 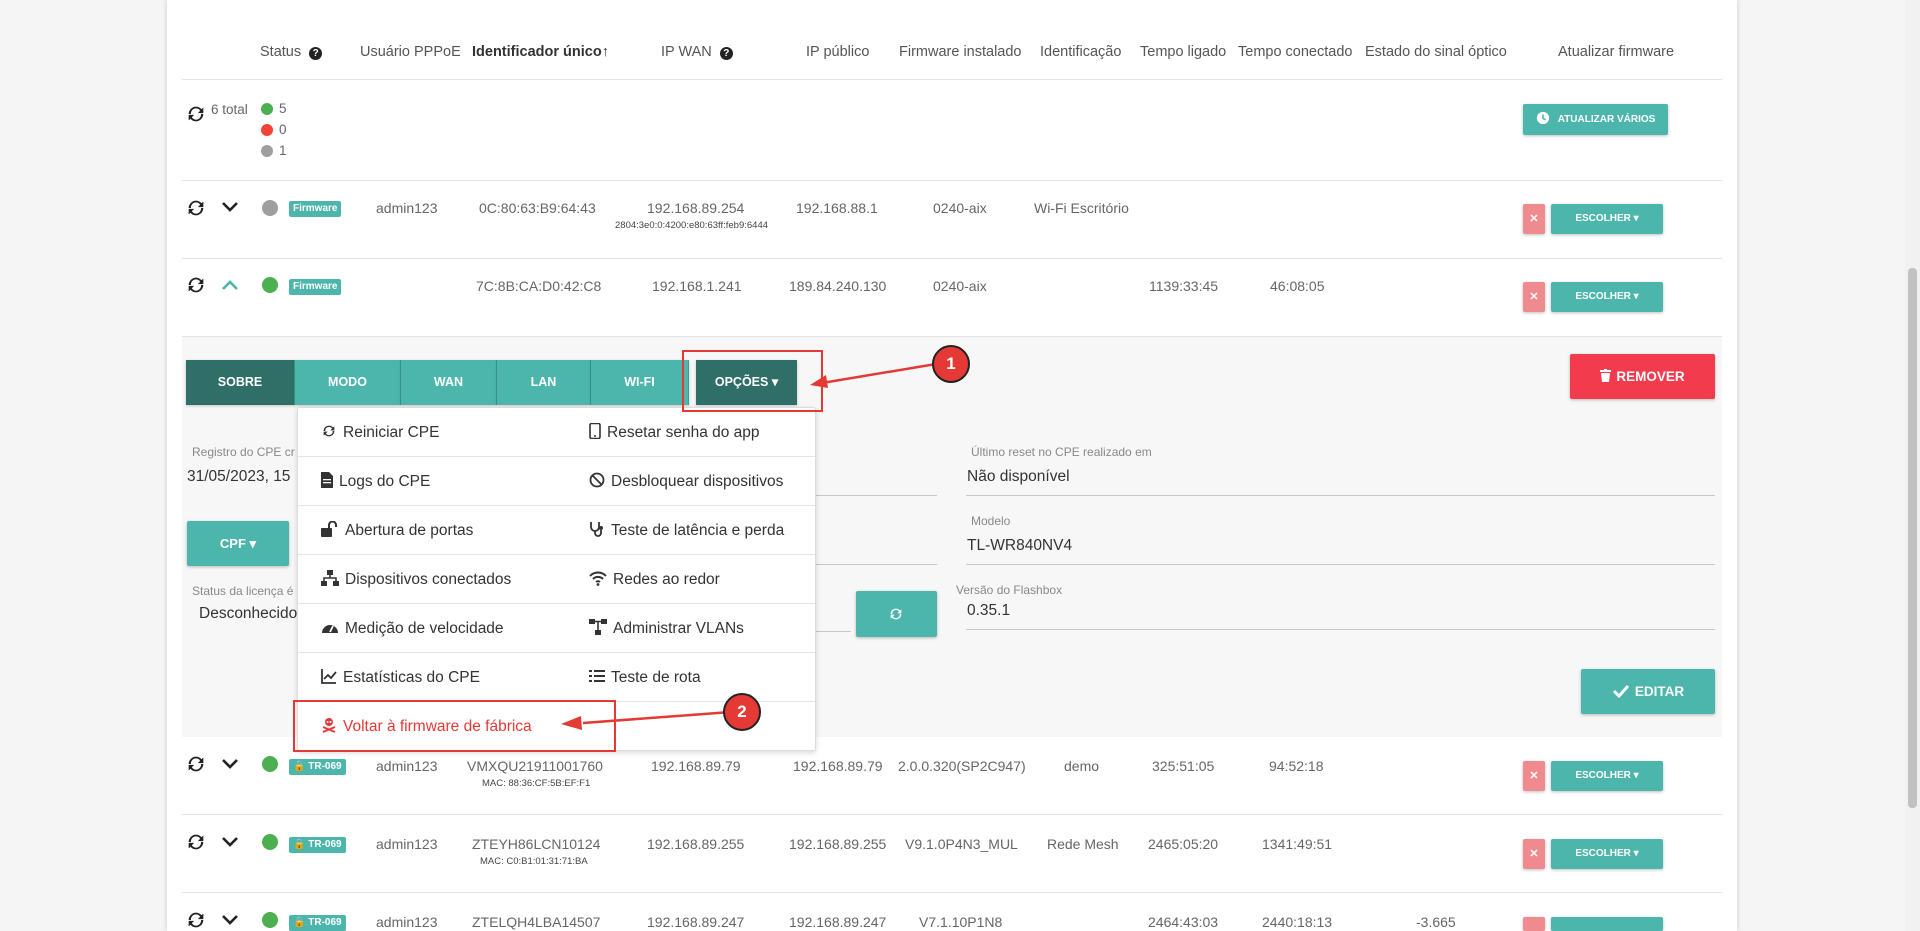 I want to click on menu-item-estatisticas: Estatísticas do CPE, so click(x=400, y=677).